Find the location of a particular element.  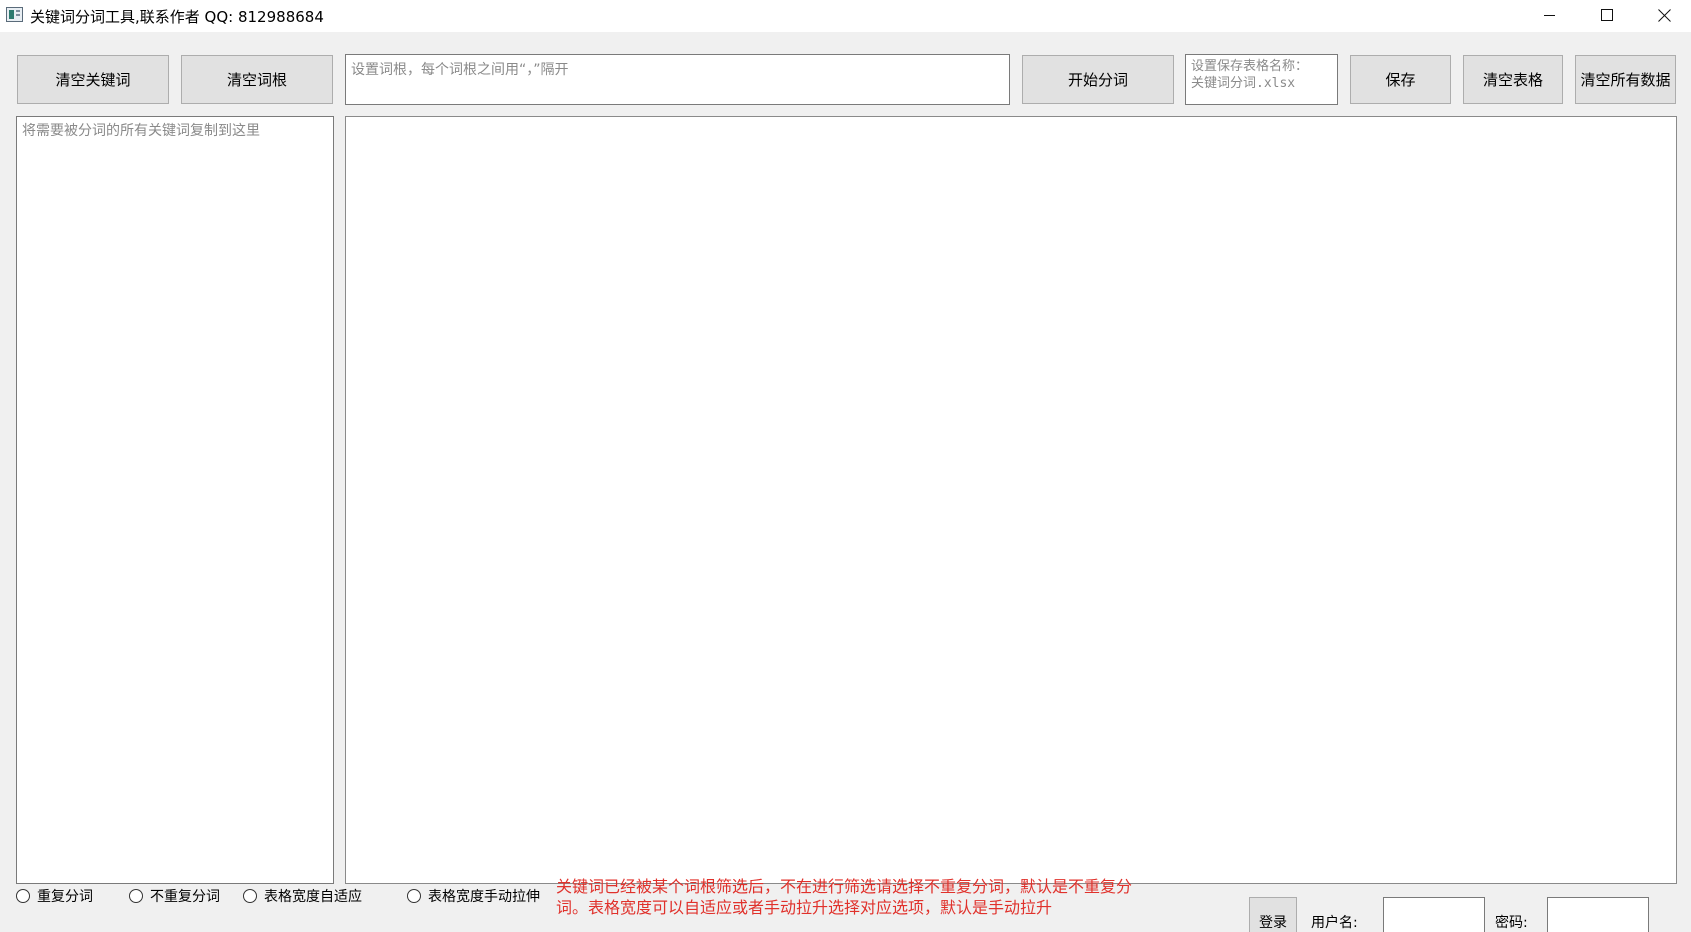

no-repeat-segment-radio: 不重复分词 is located at coordinates (174, 896).